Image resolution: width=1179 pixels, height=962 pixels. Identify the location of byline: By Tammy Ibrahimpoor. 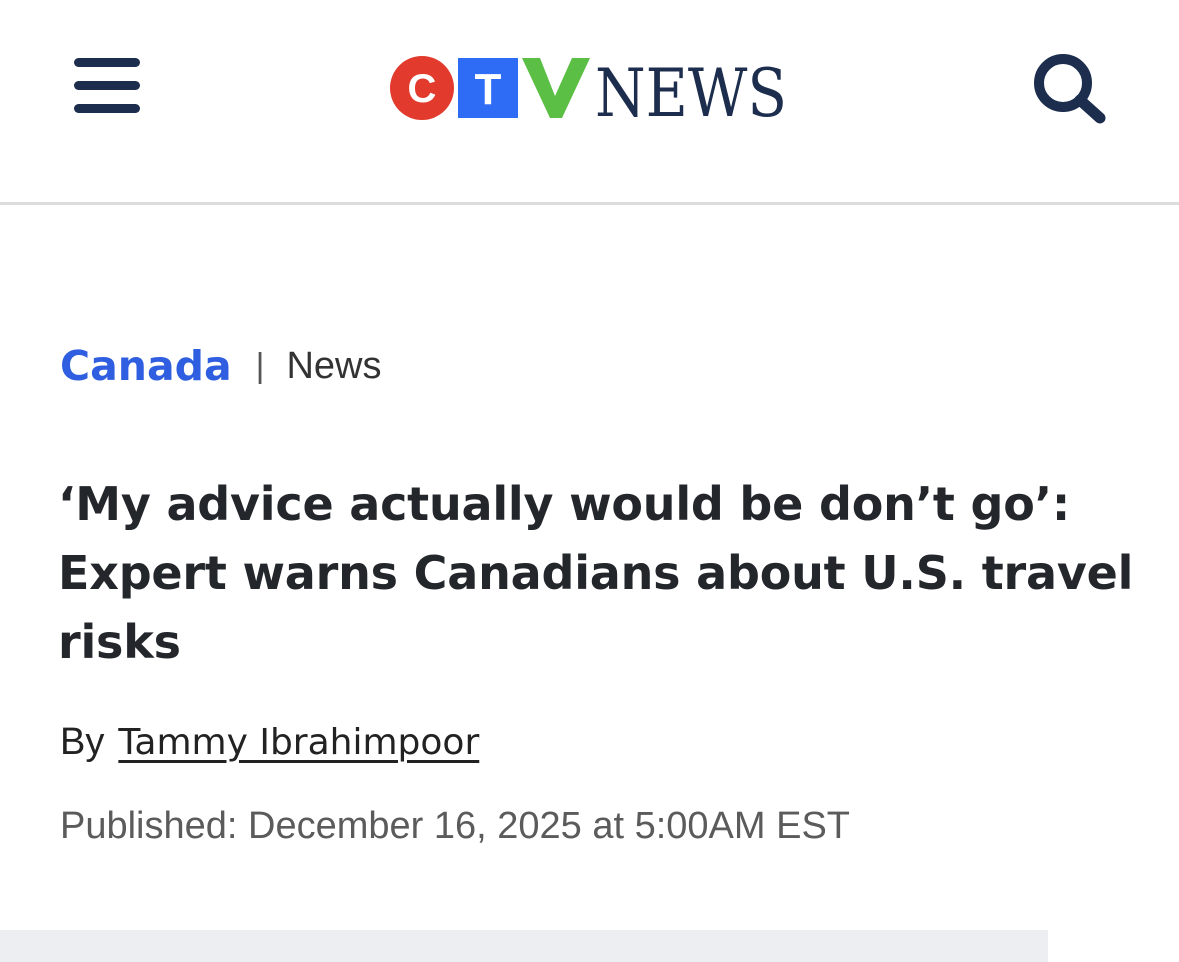
(269, 742).